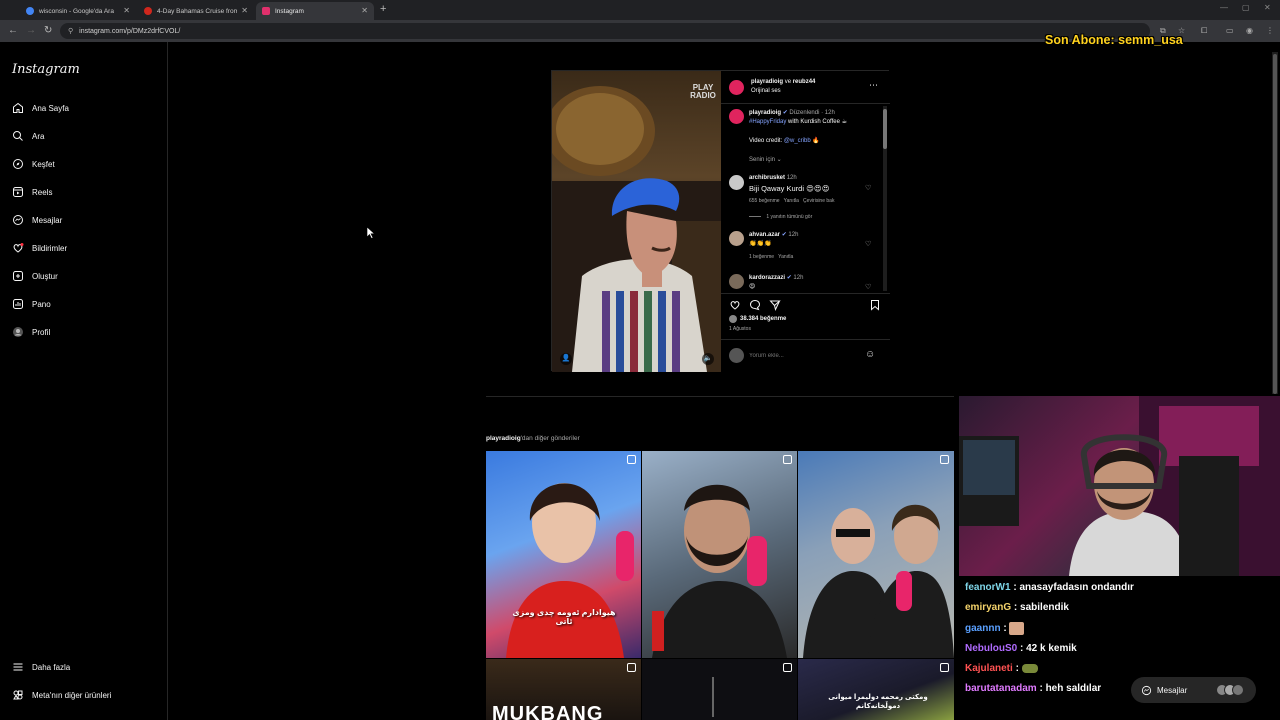  What do you see at coordinates (1267, 7) in the screenshot?
I see `close-window-icon: ✕` at bounding box center [1267, 7].